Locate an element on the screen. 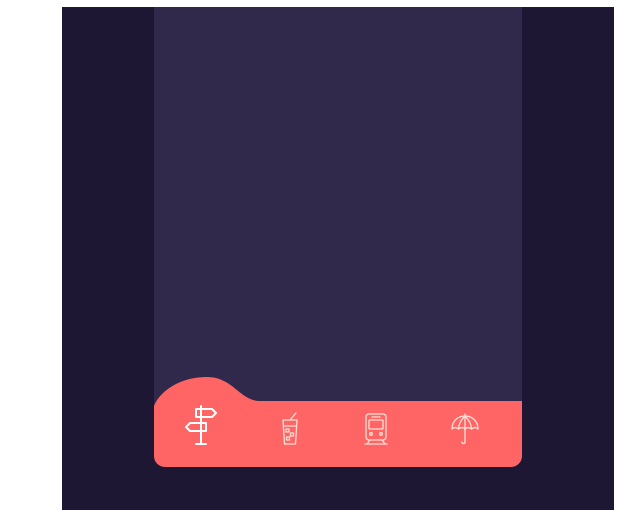 The height and width of the screenshot is (510, 644). signpost-icon is located at coordinates (201, 425).